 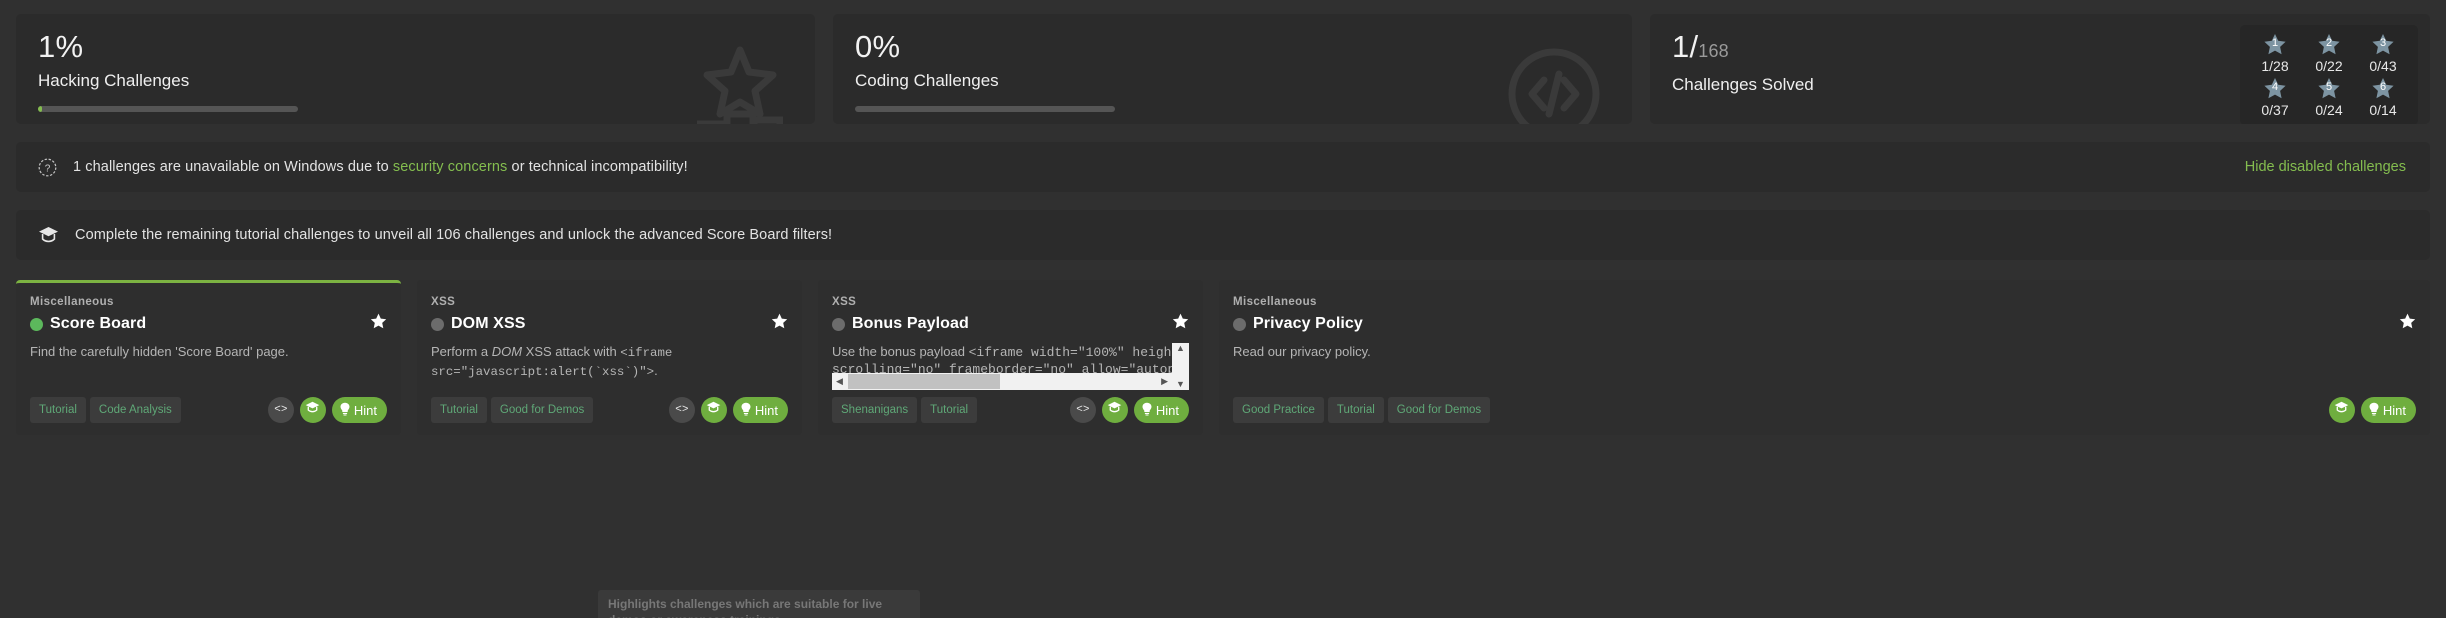 I want to click on scroll-up-arrow-icon: ▲, so click(x=1180, y=348).